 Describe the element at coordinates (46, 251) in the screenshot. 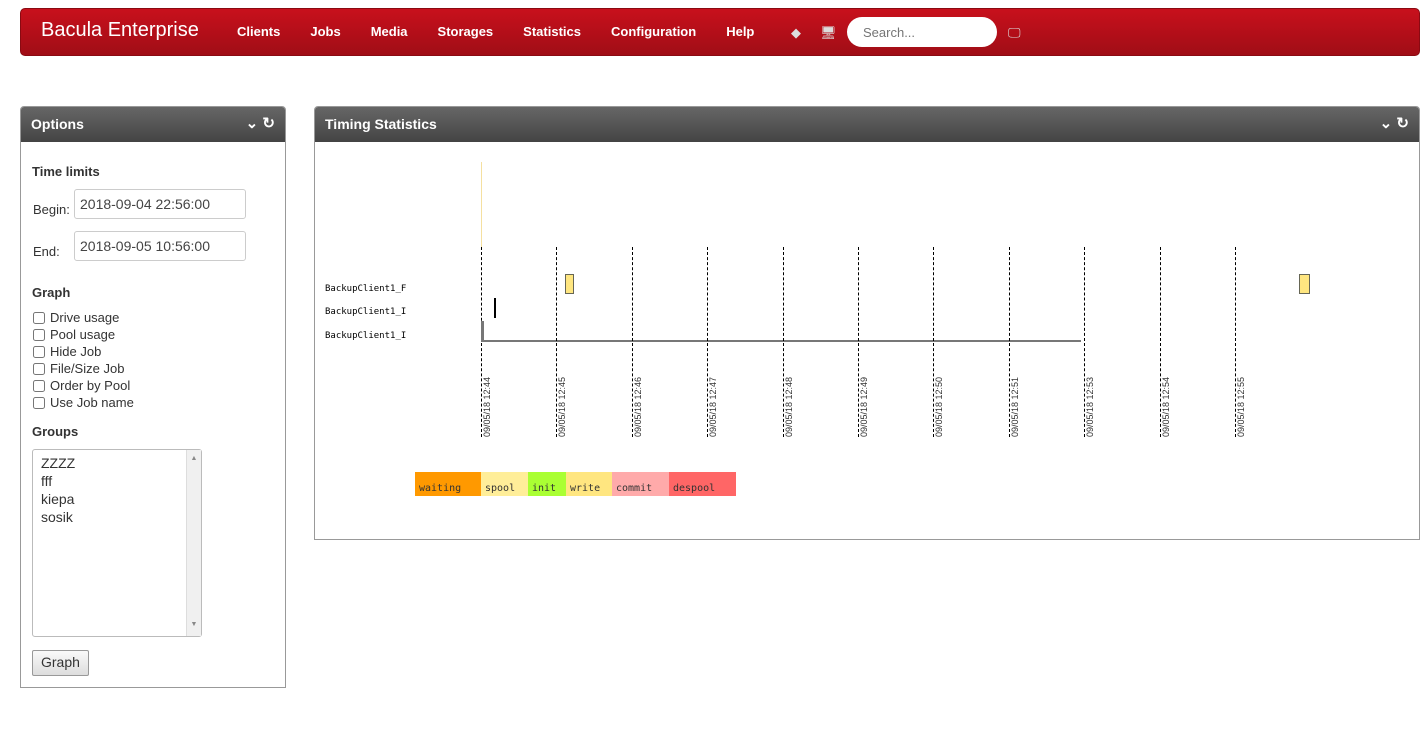

I see `end-label: End:` at that location.